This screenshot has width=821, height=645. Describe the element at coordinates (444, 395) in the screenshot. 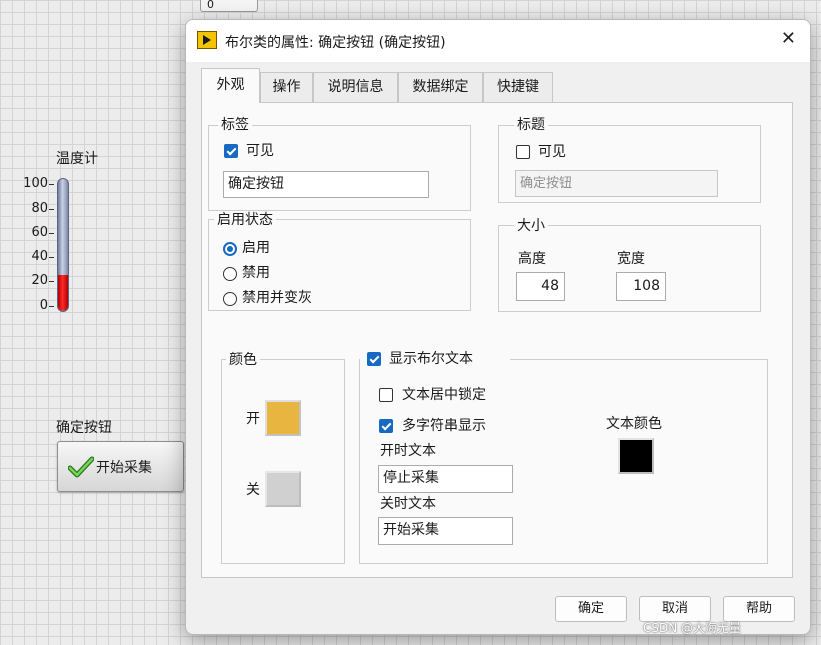

I see `center-lock-label: 文本居中锁定` at that location.